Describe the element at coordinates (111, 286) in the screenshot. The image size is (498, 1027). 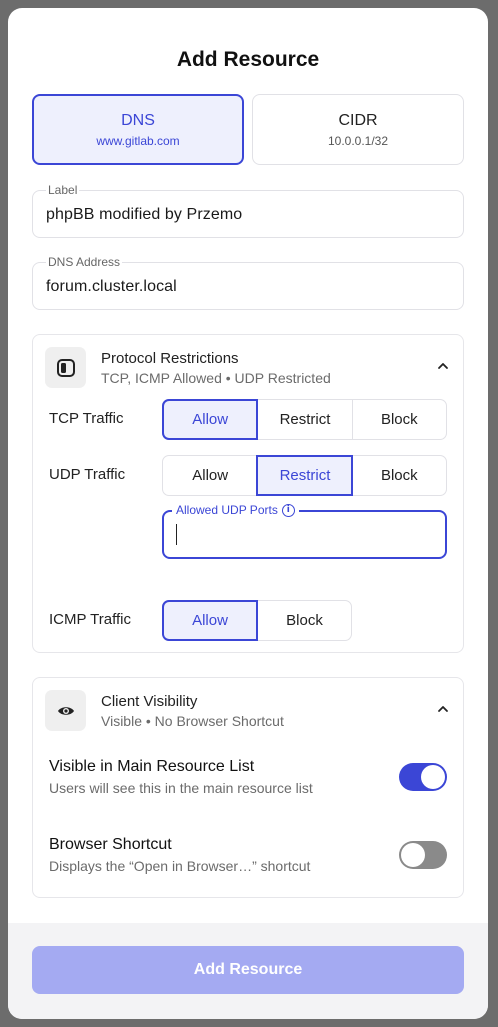
I see `dns-address-field-value: forum.cluster.local` at that location.